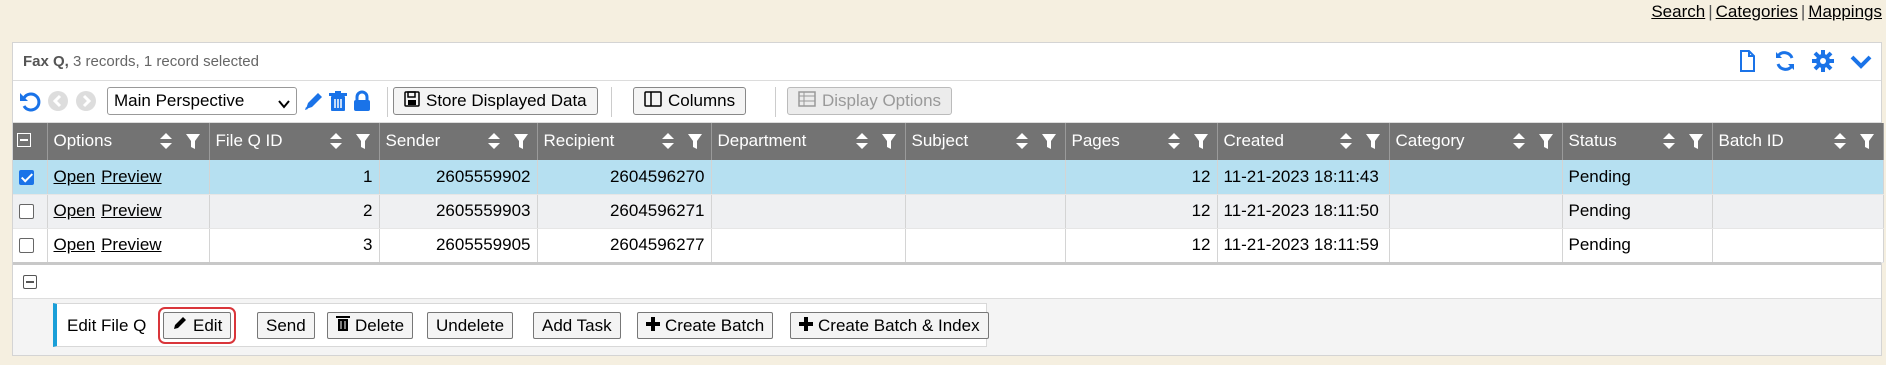 The width and height of the screenshot is (1886, 365). What do you see at coordinates (26, 177) in the screenshot?
I see `checkbox-checked` at bounding box center [26, 177].